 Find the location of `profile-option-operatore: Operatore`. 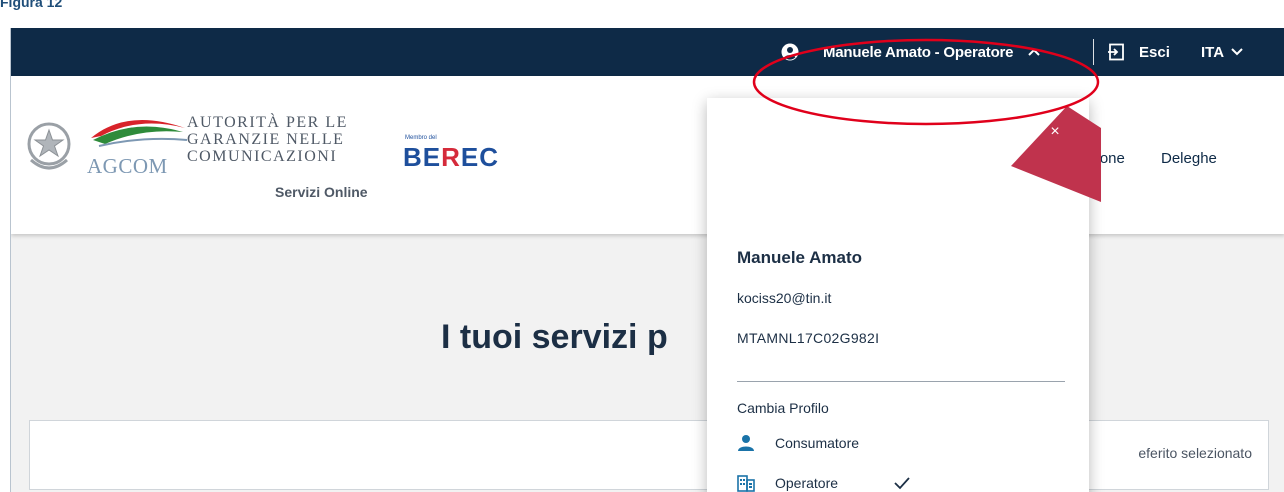

profile-option-operatore: Operatore is located at coordinates (787, 482).